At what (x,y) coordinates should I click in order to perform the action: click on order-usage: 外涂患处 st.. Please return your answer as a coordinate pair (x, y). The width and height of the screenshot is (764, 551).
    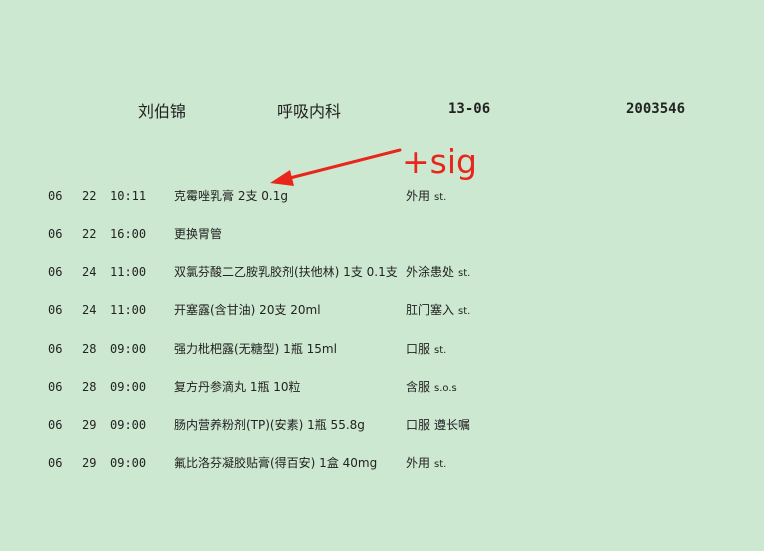
    Looking at the image, I should click on (438, 273).